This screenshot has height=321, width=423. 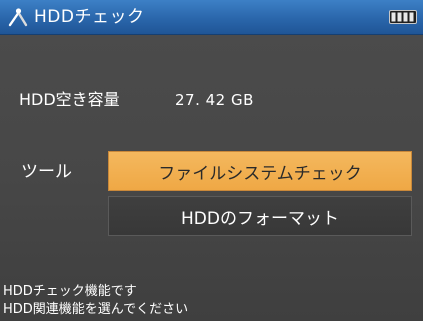 What do you see at coordinates (96, 309) in the screenshot?
I see `status-line-2: HDD関連機能を選んでください` at bounding box center [96, 309].